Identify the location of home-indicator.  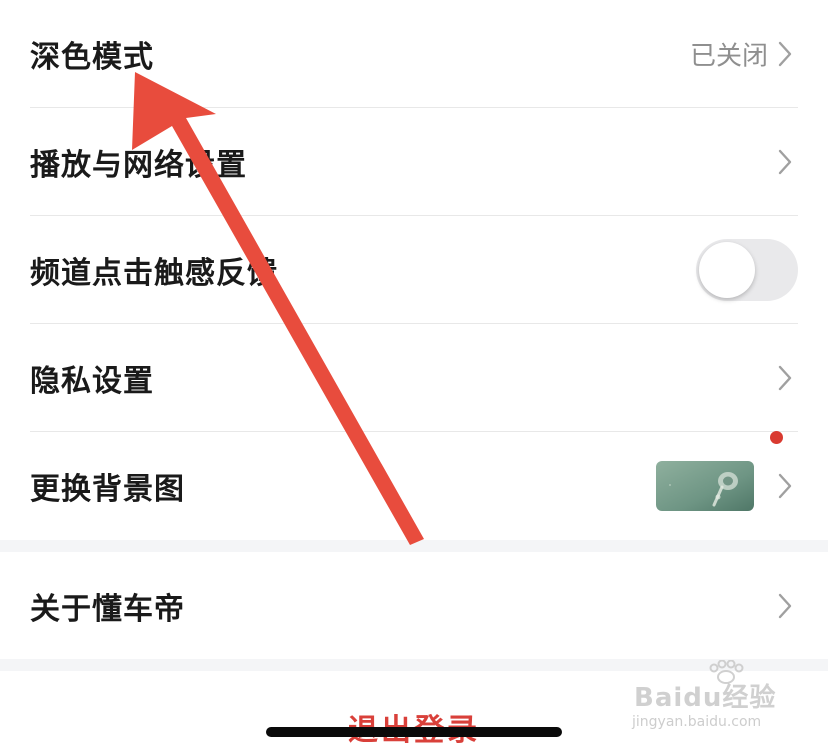
(414, 732).